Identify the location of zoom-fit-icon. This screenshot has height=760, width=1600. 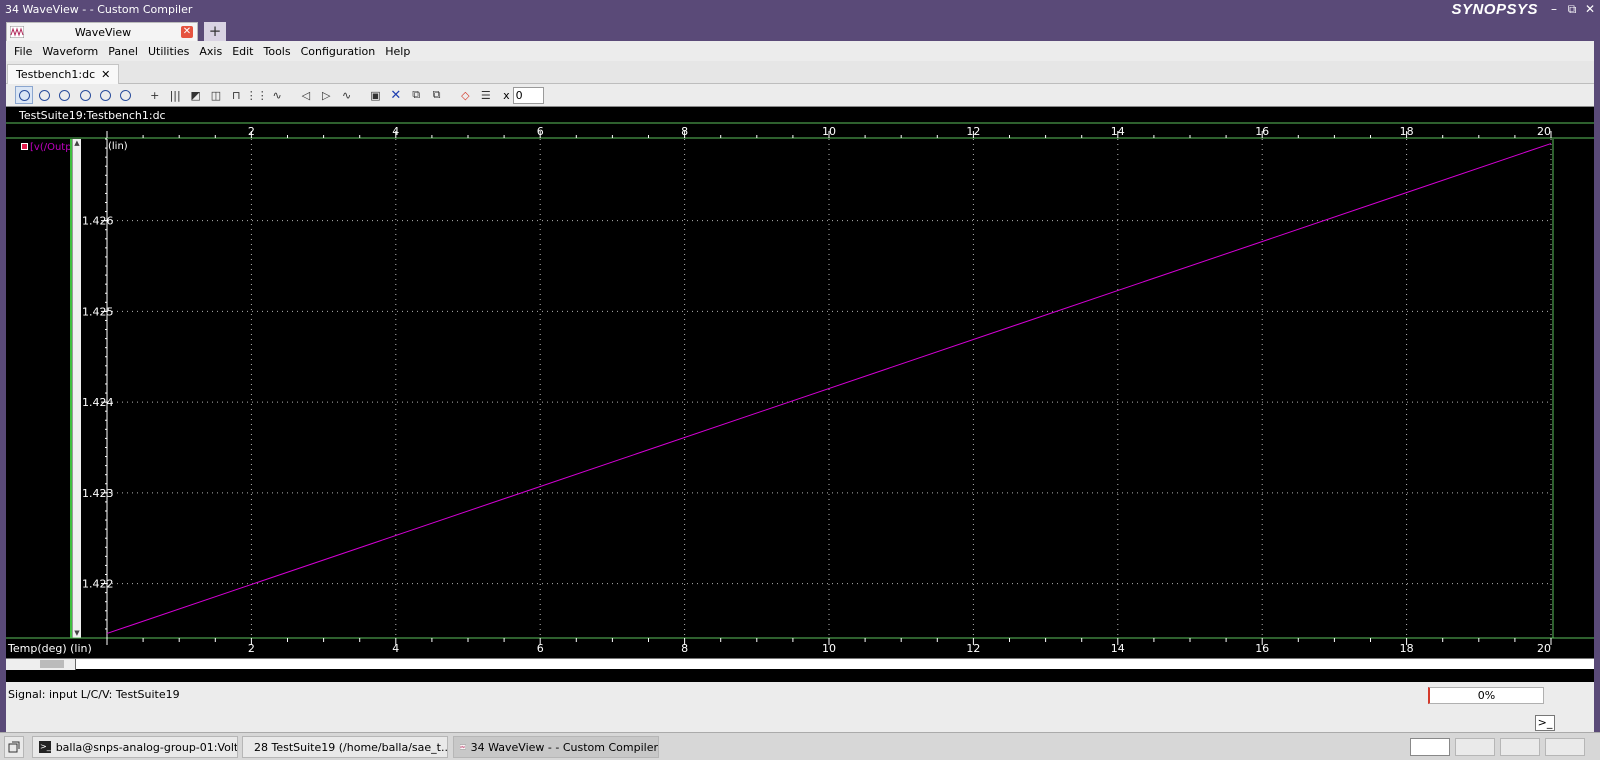
(24, 95).